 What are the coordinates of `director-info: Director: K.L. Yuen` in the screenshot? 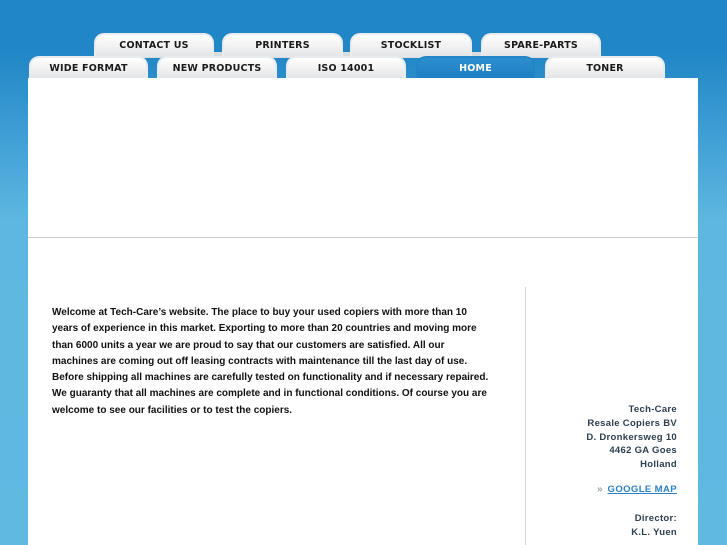 It's located at (654, 526).